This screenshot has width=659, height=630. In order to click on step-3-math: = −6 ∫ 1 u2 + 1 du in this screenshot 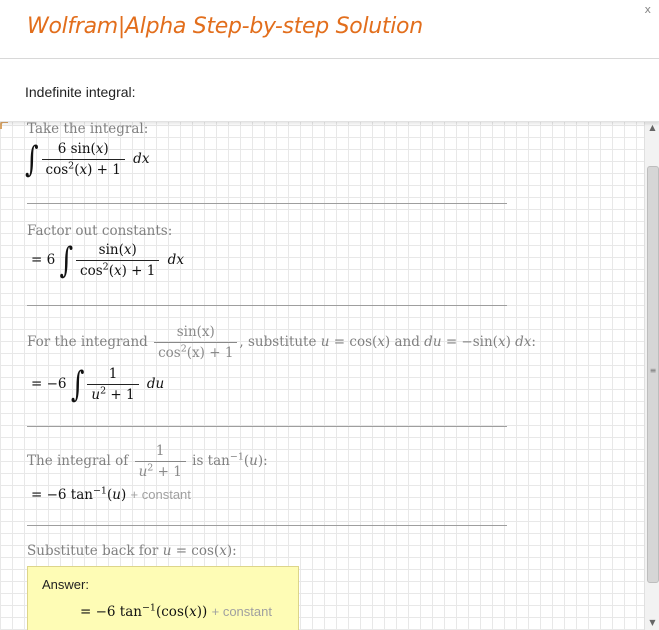, I will do `click(98, 384)`.